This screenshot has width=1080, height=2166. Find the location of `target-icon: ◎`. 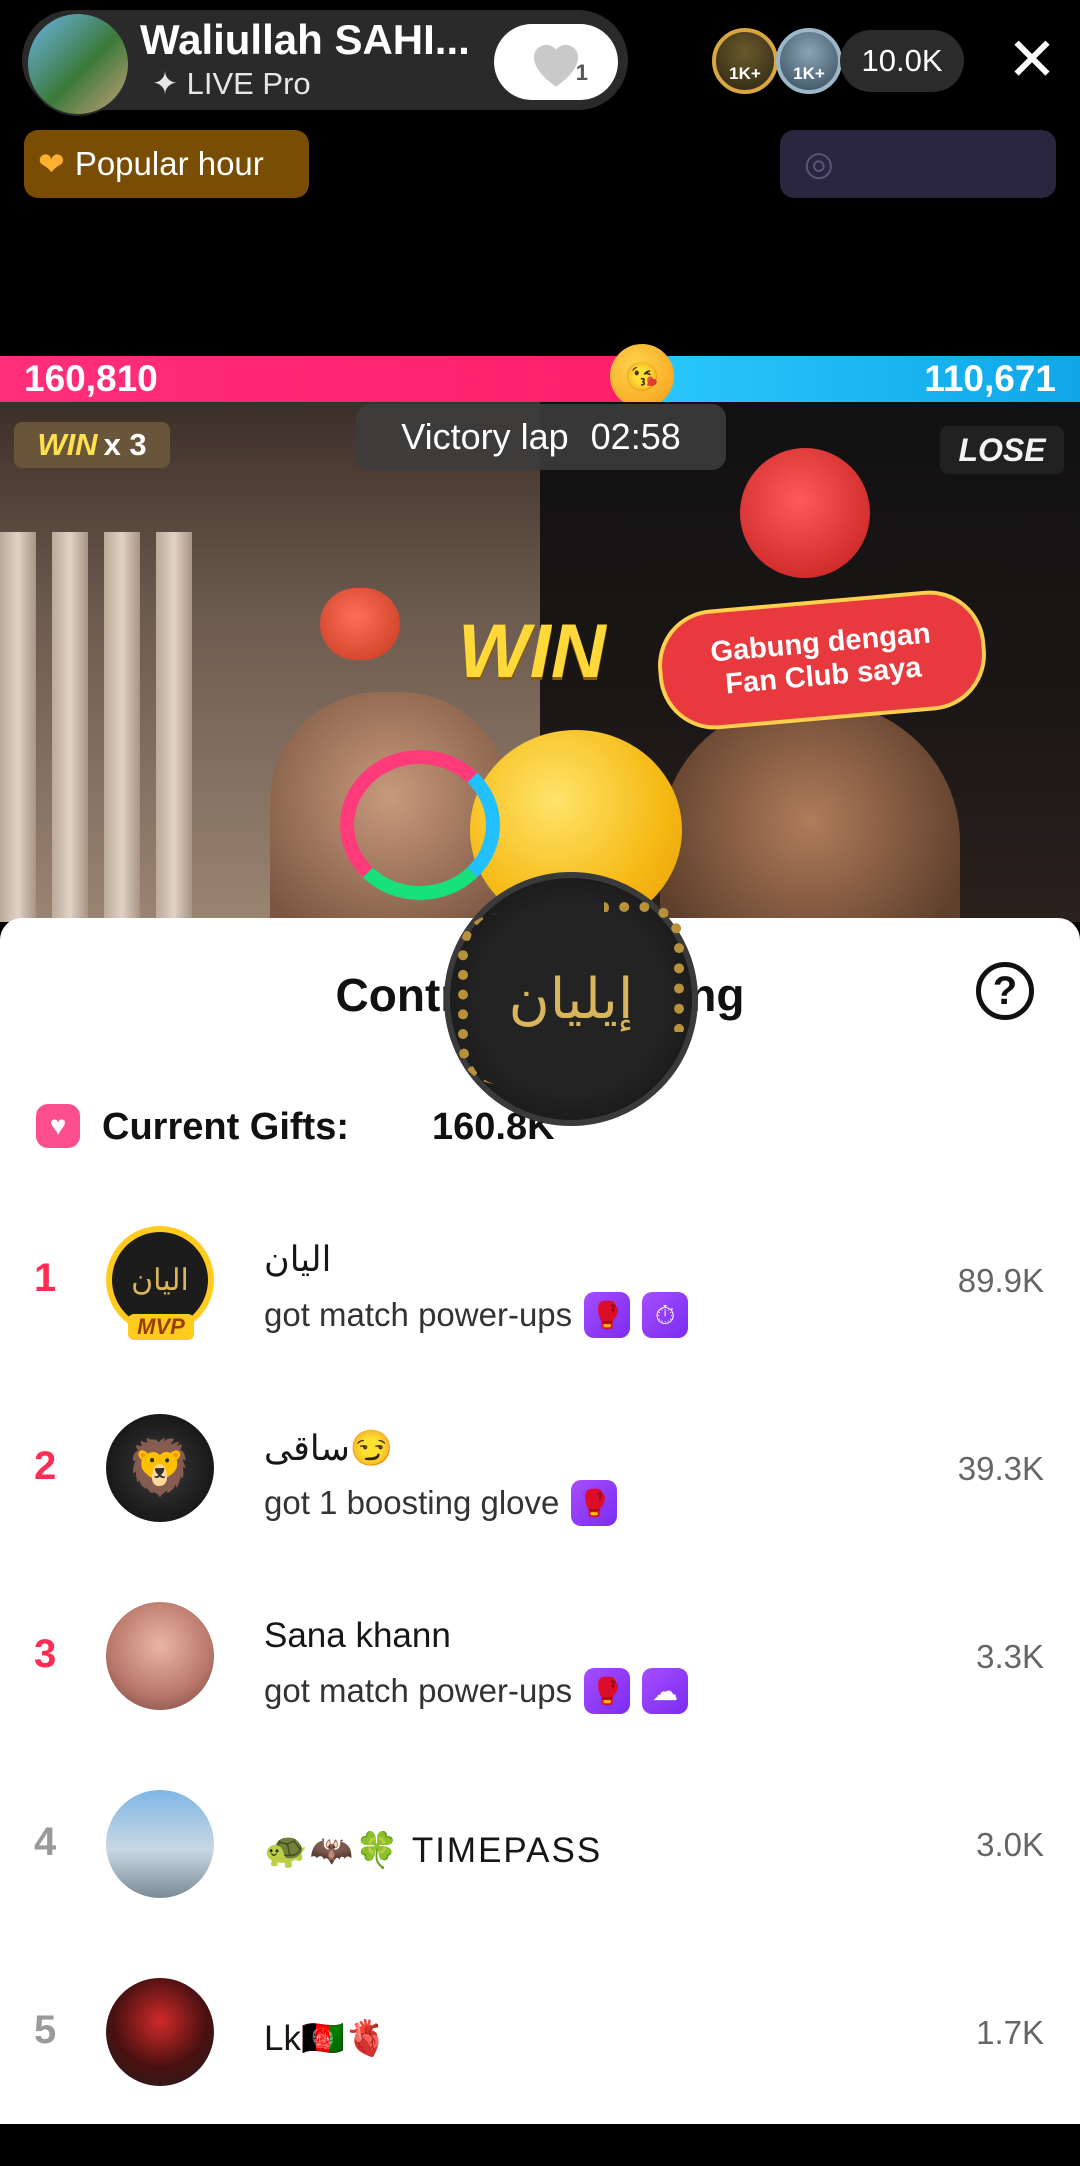

target-icon: ◎ is located at coordinates (819, 164).